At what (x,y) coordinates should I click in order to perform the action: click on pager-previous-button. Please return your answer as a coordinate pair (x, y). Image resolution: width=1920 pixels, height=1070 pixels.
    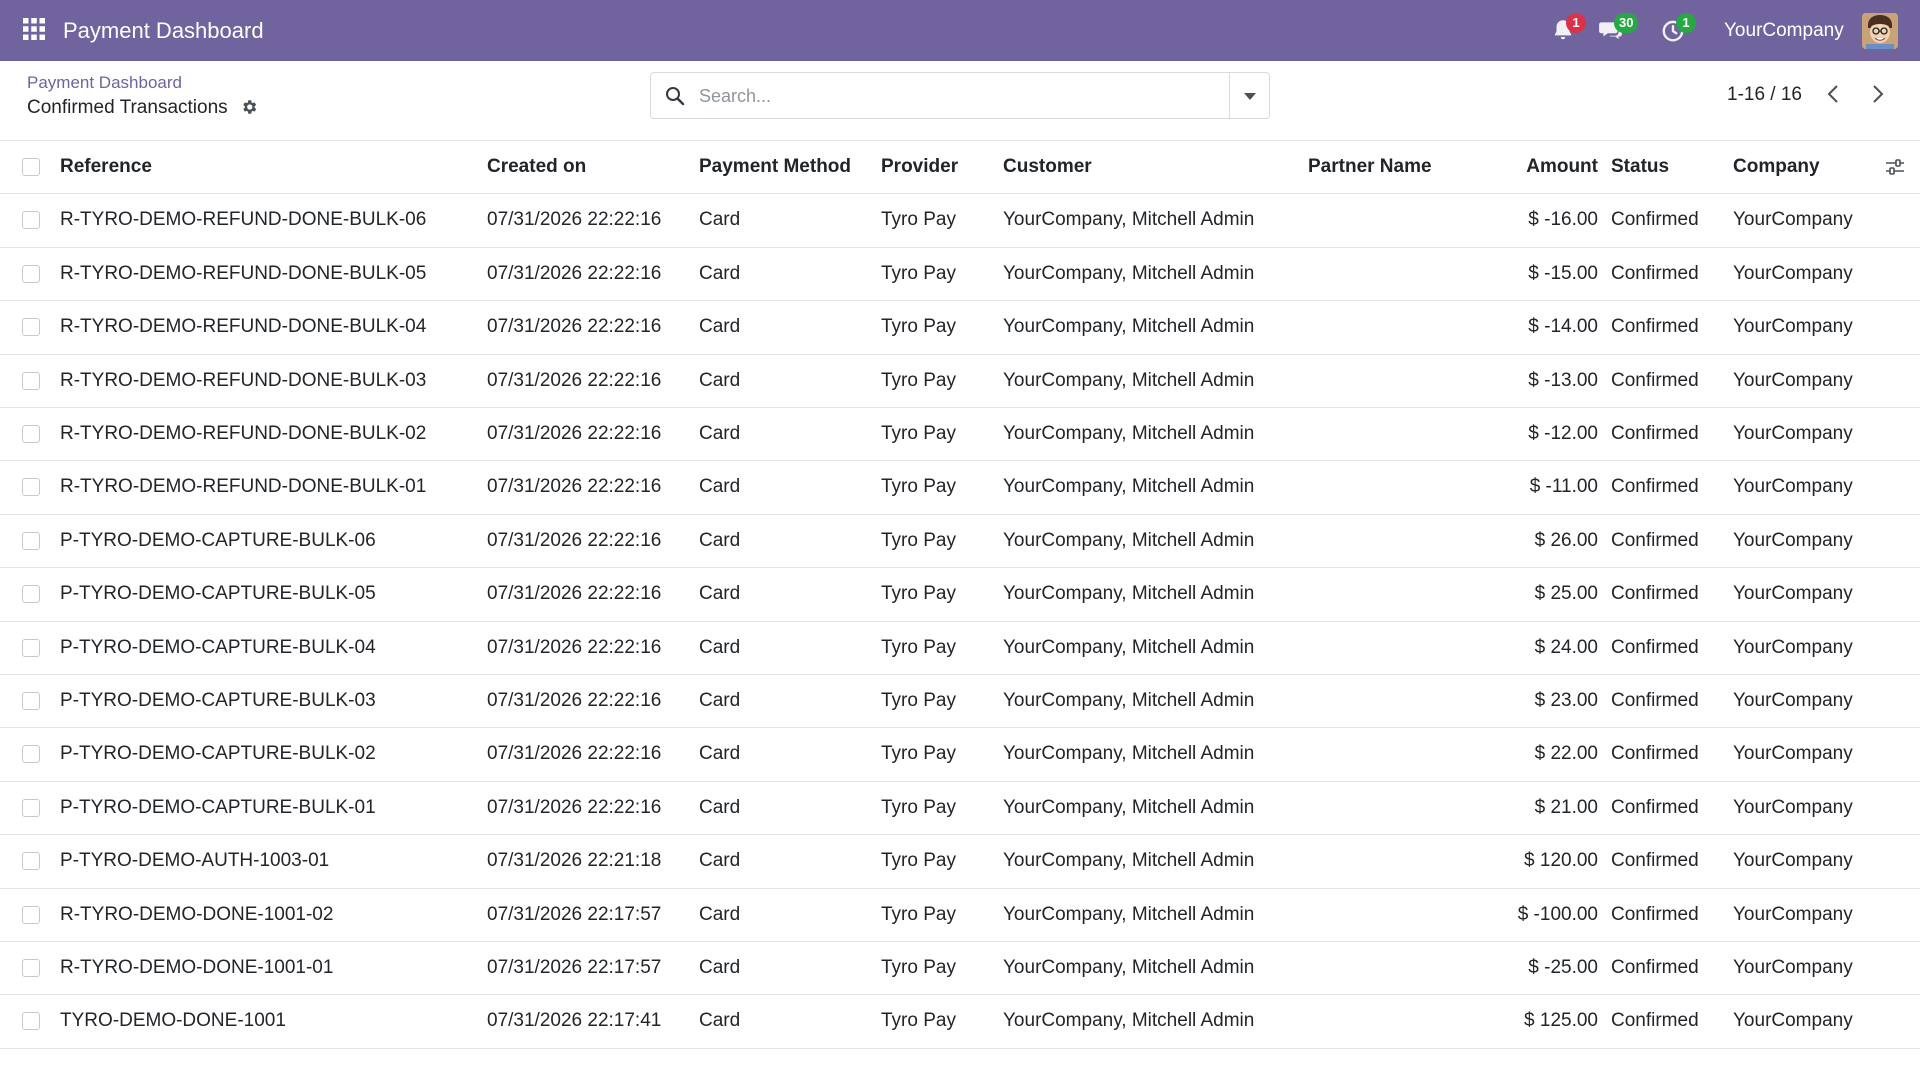
    Looking at the image, I should click on (1834, 94).